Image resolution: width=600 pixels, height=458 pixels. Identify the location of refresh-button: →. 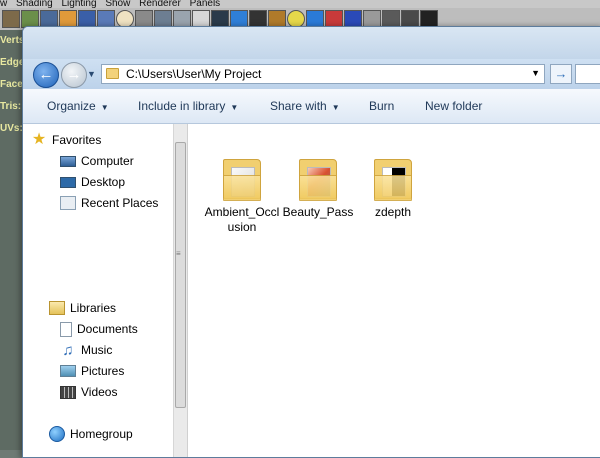
(561, 74).